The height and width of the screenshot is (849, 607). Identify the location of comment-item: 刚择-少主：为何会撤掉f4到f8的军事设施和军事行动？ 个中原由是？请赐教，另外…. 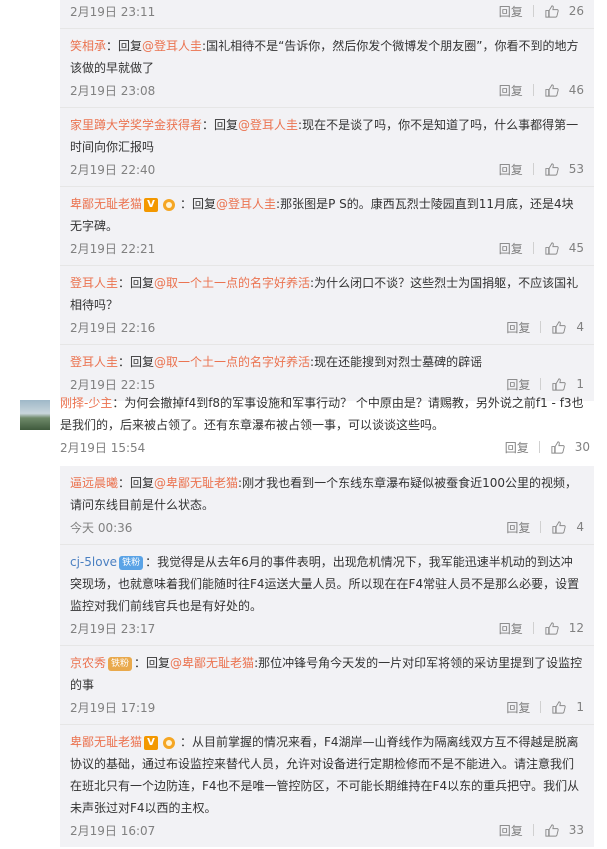
(305, 425).